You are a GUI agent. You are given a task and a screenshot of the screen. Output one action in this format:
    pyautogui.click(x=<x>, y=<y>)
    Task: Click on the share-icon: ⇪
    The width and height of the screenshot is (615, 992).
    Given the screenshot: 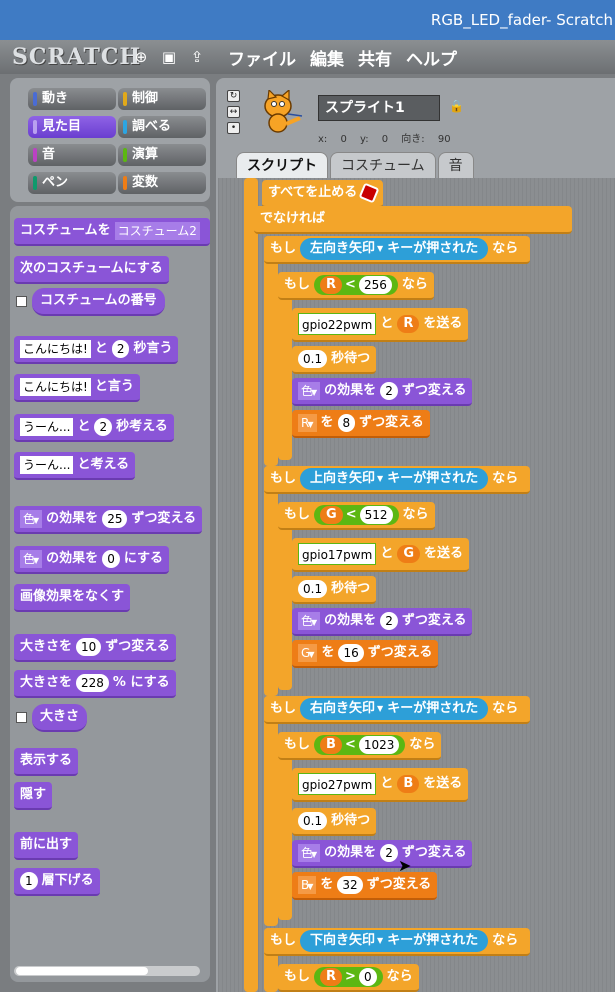 What is the action you would take?
    pyautogui.click(x=197, y=57)
    